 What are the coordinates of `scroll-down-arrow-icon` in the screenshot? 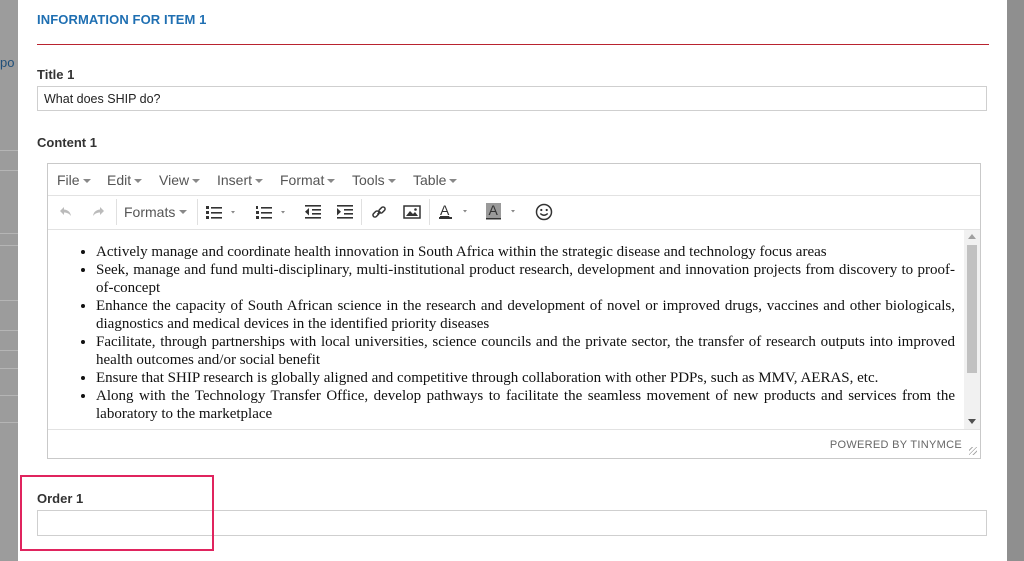 It's located at (972, 421).